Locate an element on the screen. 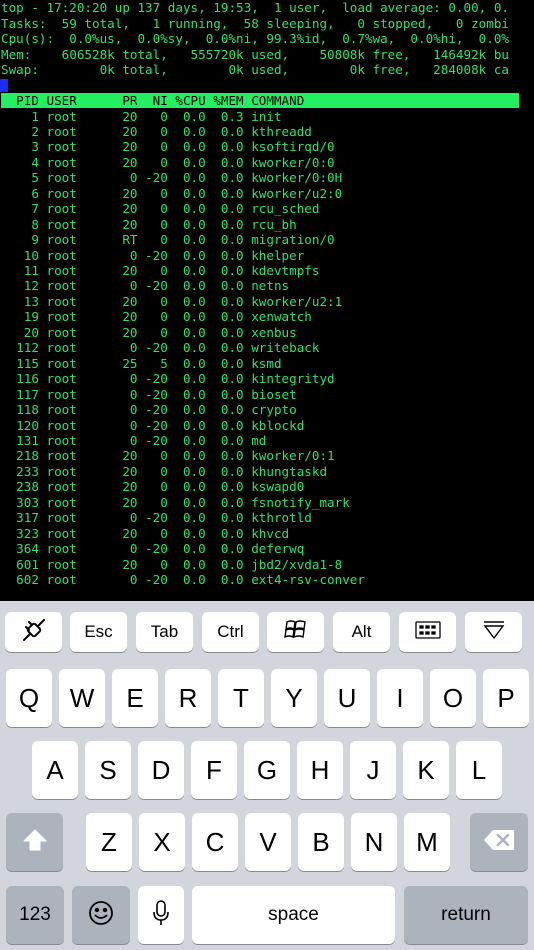 The height and width of the screenshot is (950, 534). key-n: N is located at coordinates (374, 842).